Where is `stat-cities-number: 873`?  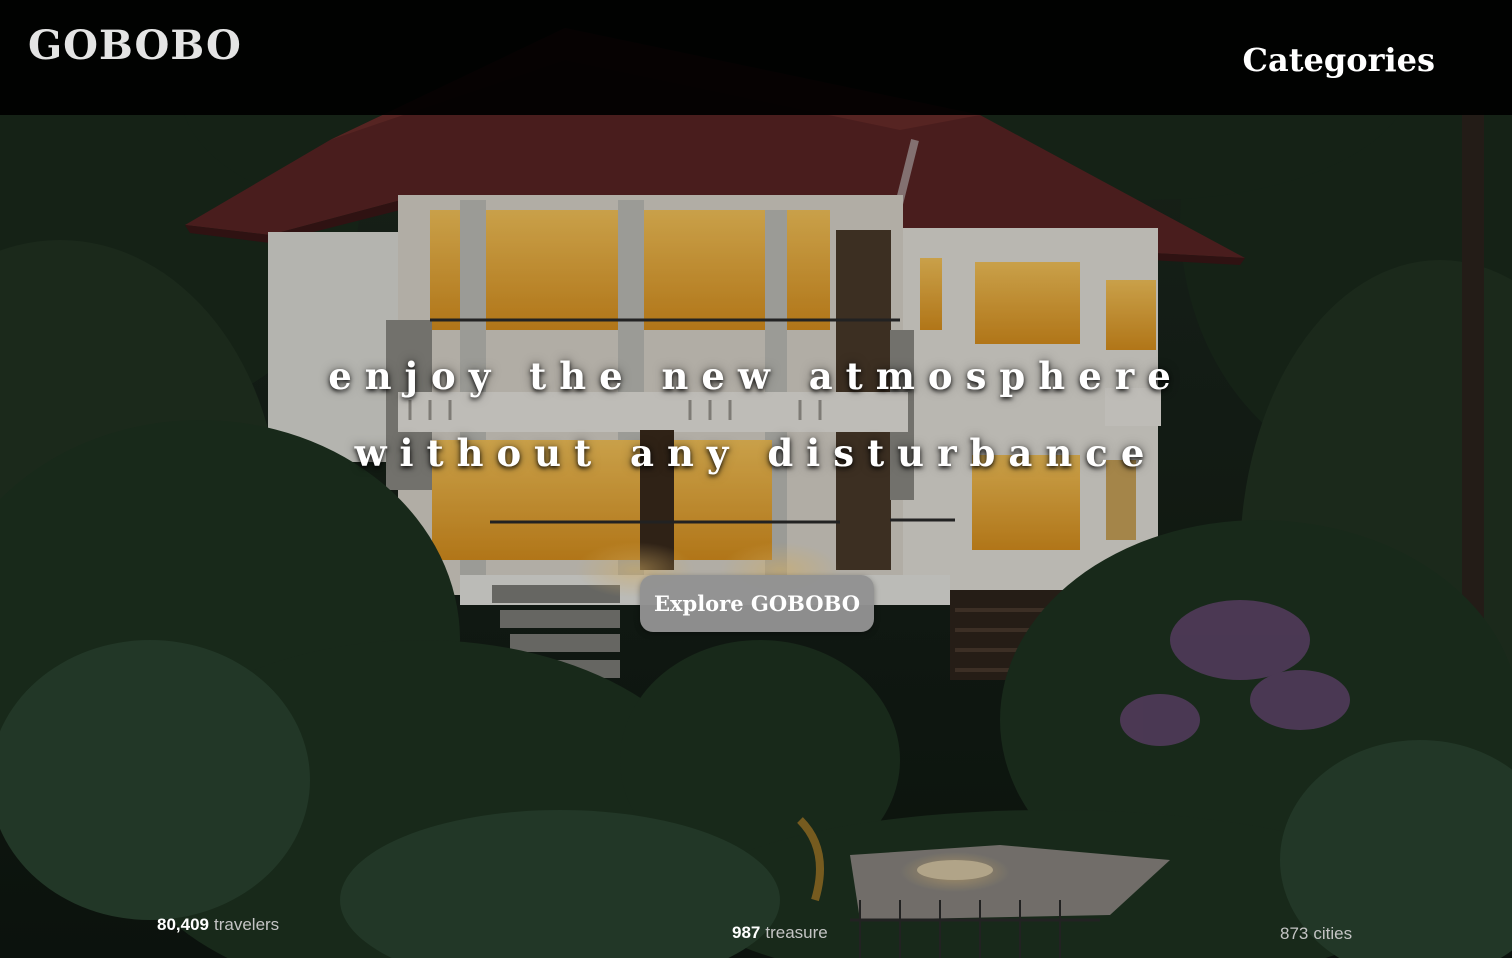 stat-cities-number: 873 is located at coordinates (1294, 933).